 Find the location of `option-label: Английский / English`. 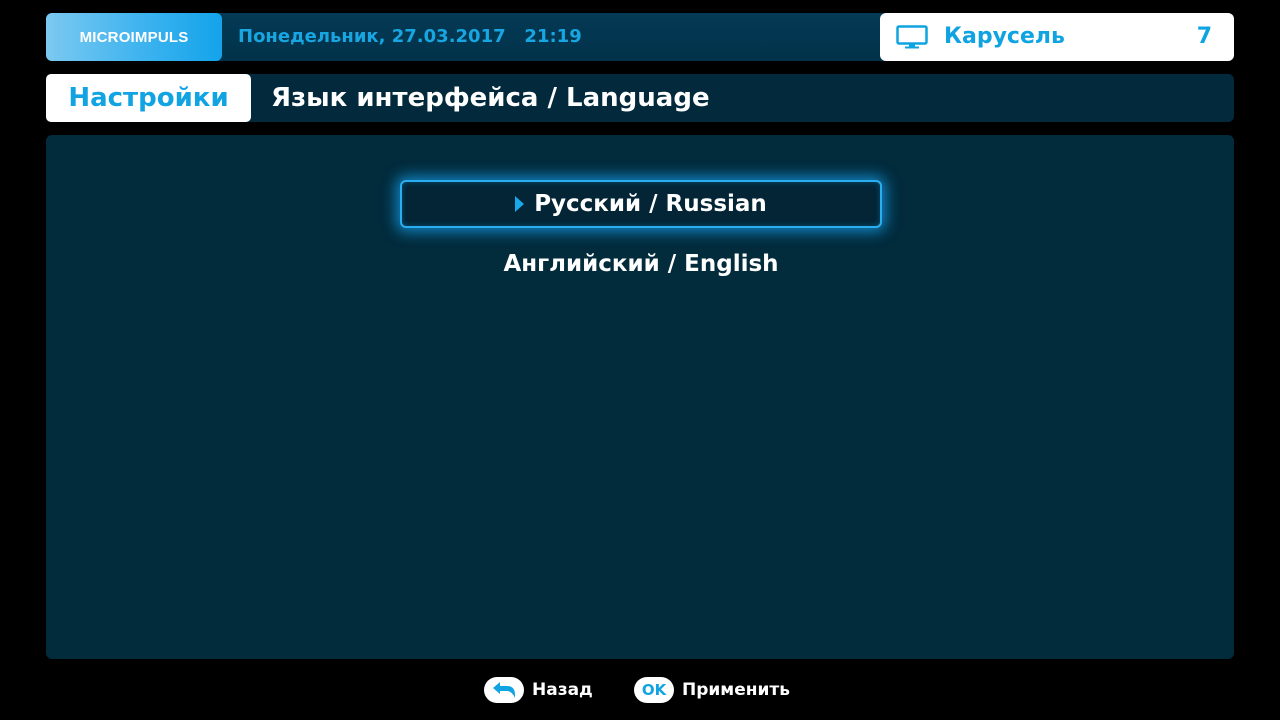

option-label: Английский / English is located at coordinates (641, 264).